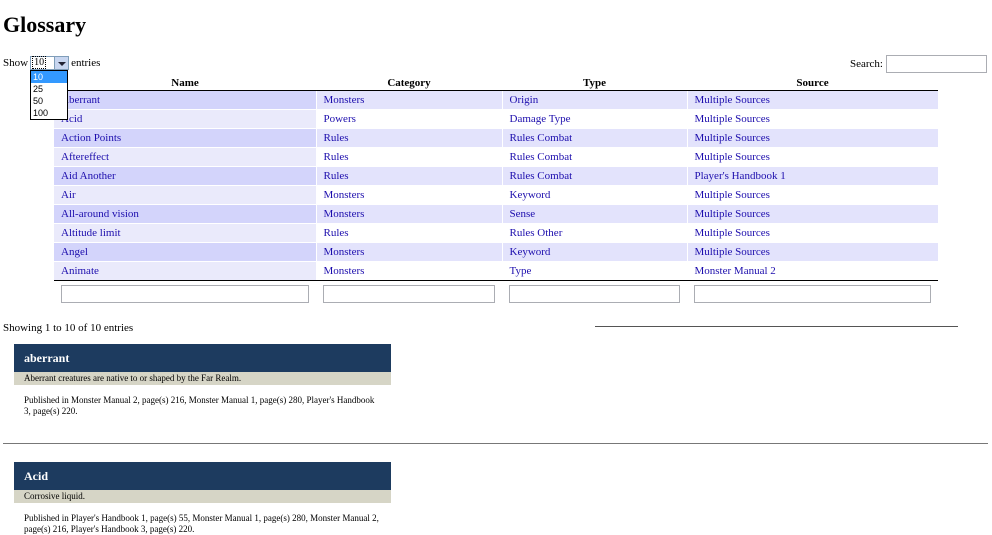 The height and width of the screenshot is (535, 992). Describe the element at coordinates (49, 89) in the screenshot. I see `entries-option: 25` at that location.